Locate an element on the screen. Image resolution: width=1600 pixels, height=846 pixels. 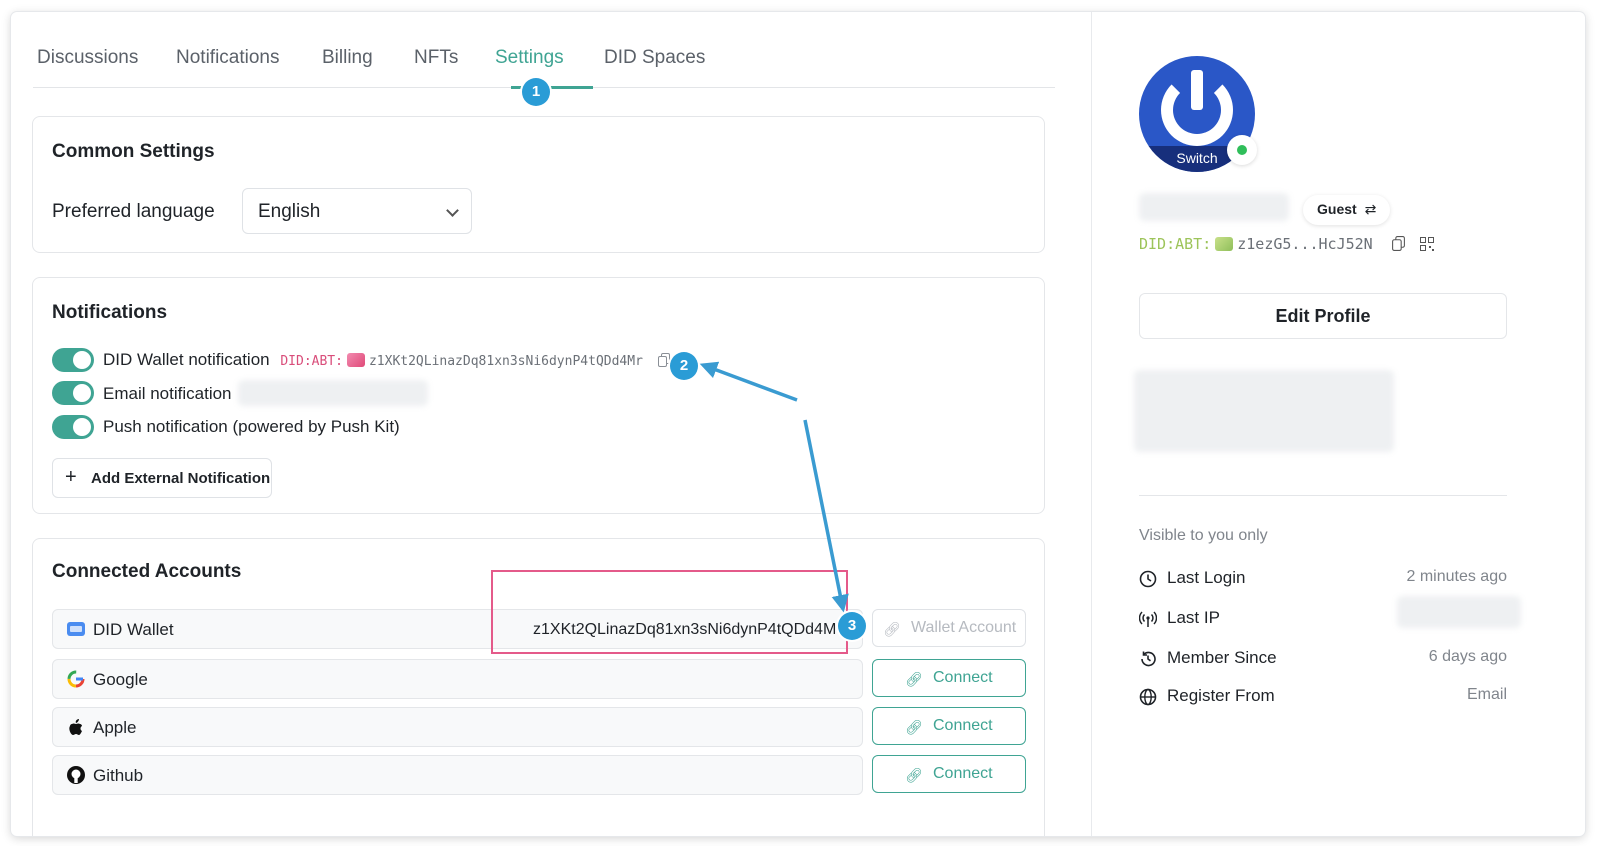
role-switch-button: Guest ⇄ is located at coordinates (1347, 210).